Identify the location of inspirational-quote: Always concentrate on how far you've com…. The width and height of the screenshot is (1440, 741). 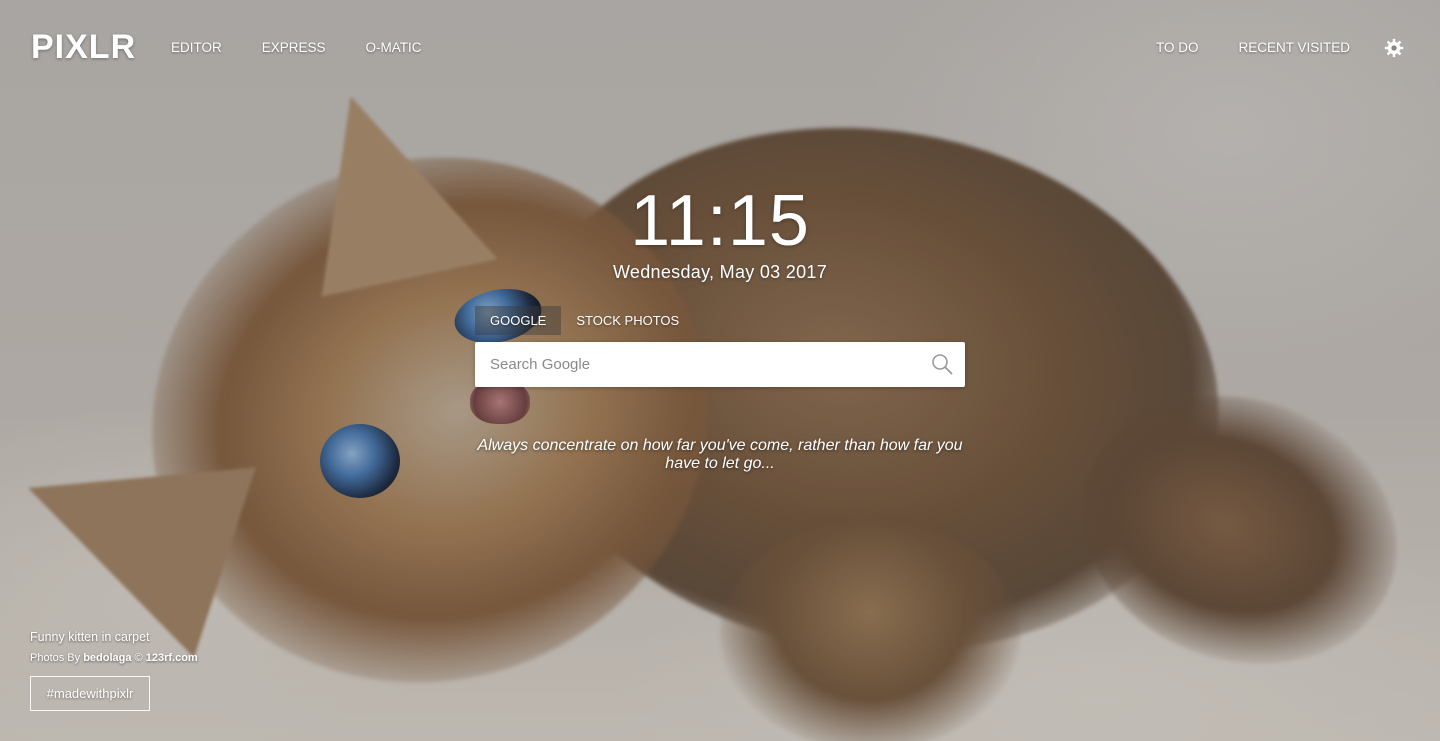
(720, 454).